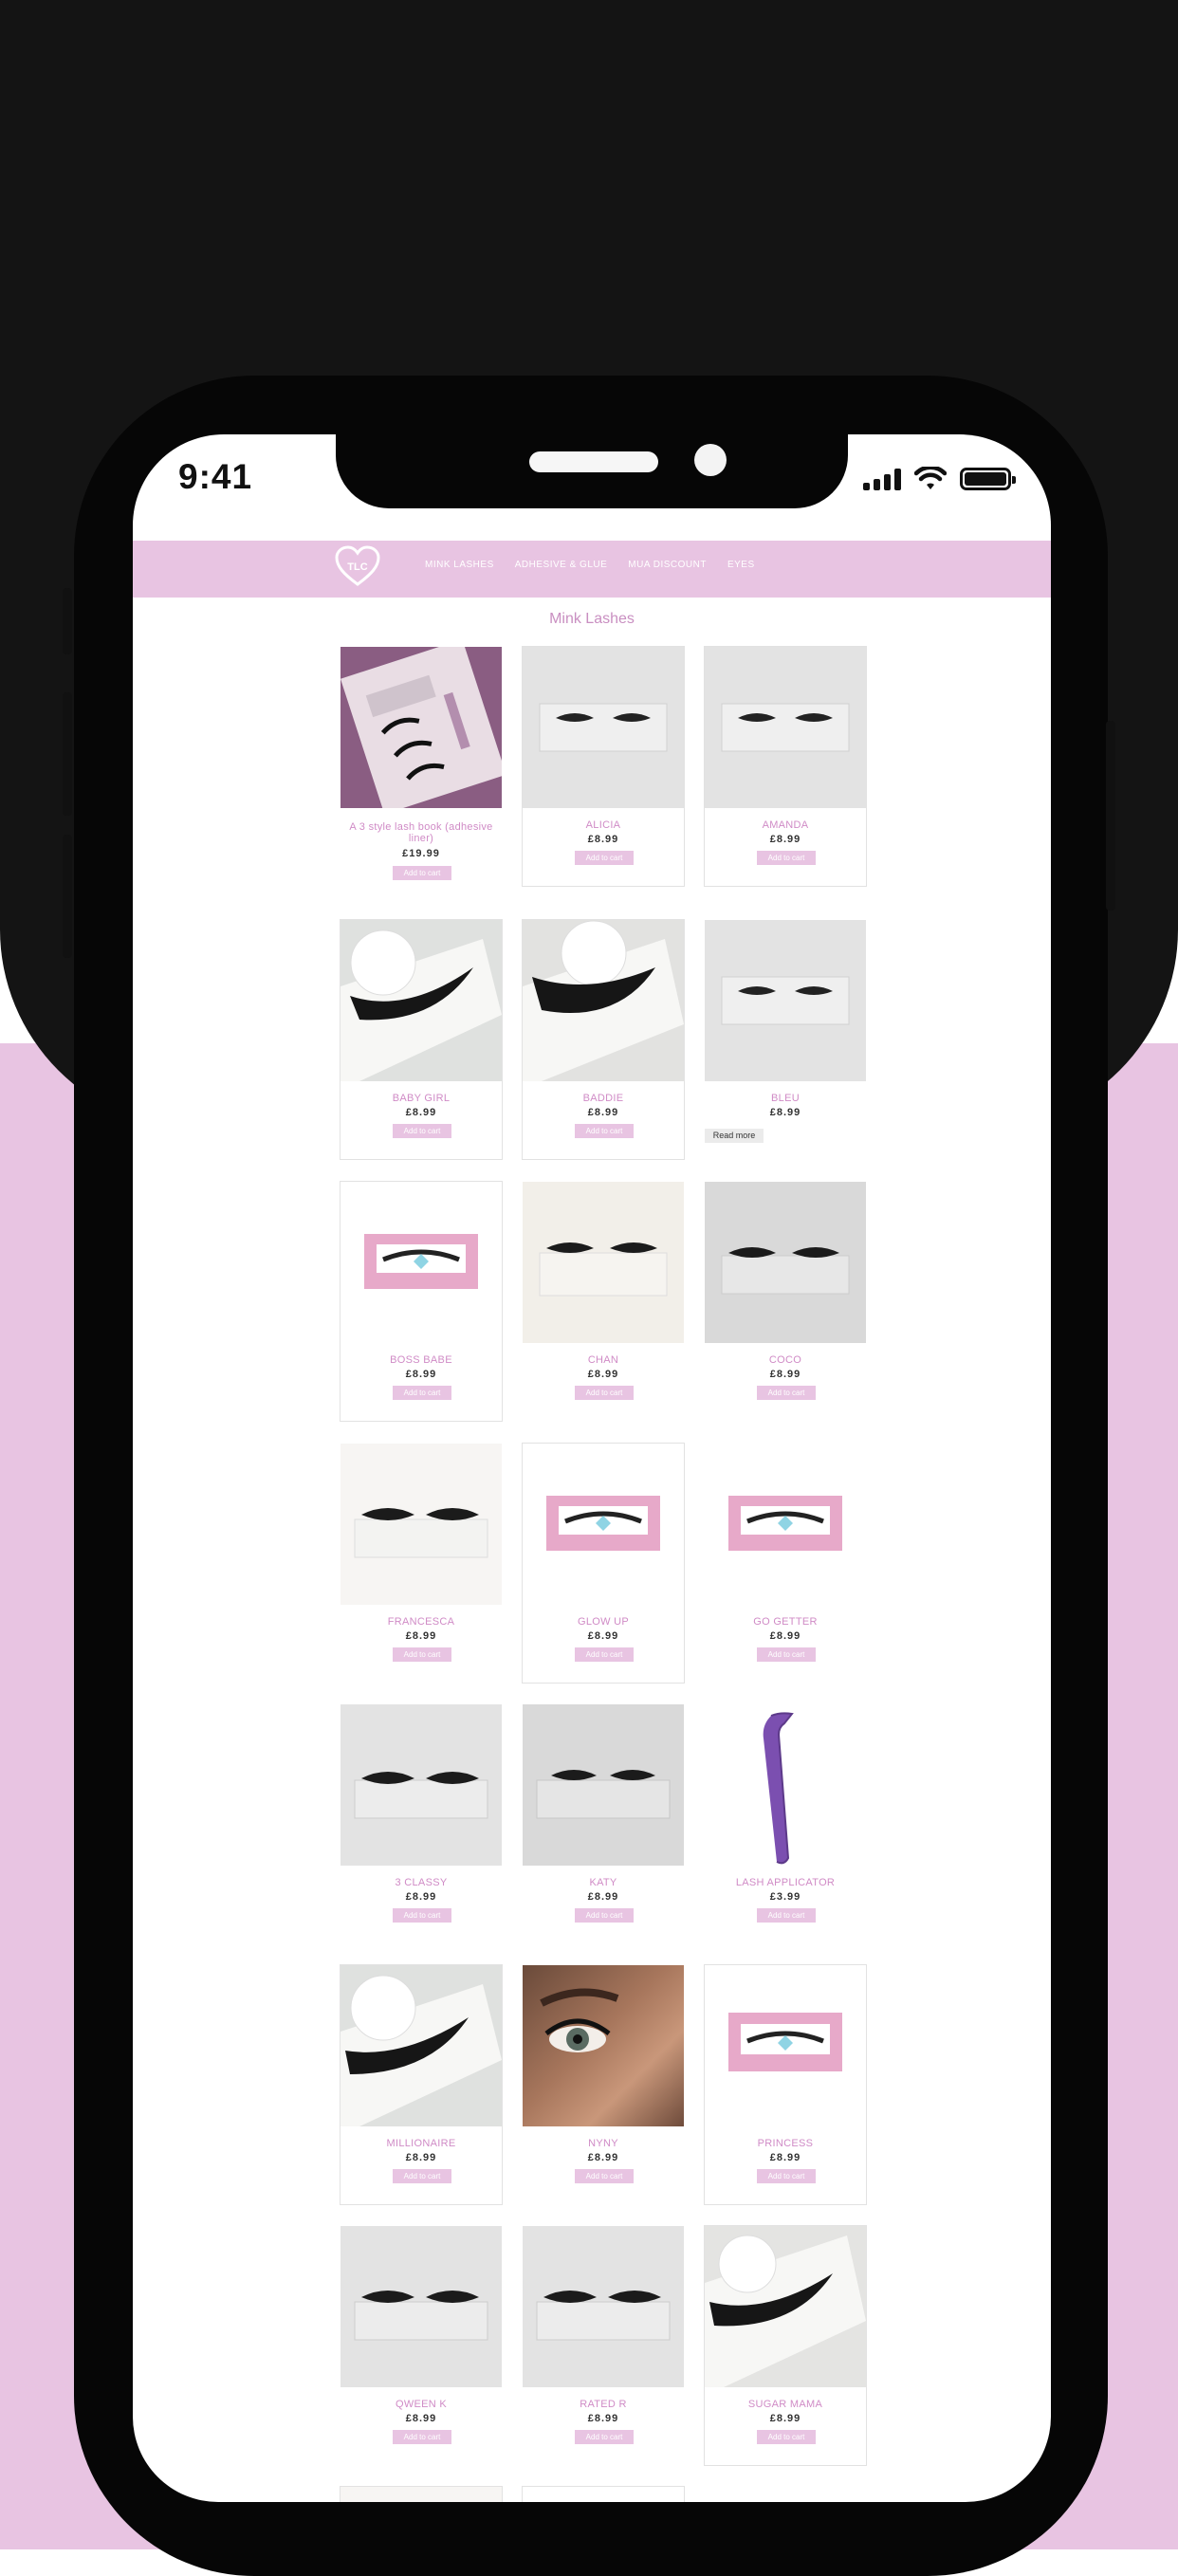  What do you see at coordinates (882, 479) in the screenshot?
I see `signal-icon` at bounding box center [882, 479].